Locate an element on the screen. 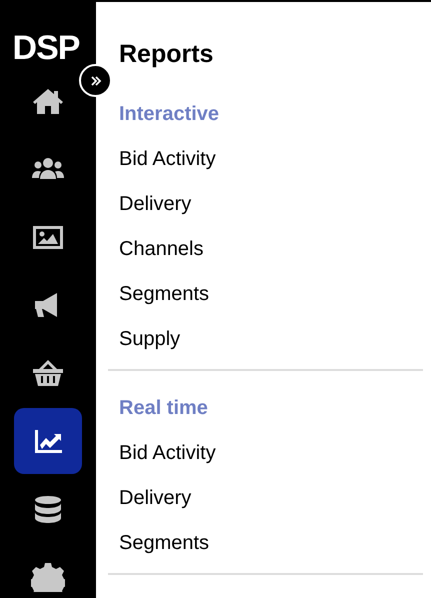 Image resolution: width=431 pixels, height=598 pixels. page-title: Reports is located at coordinates (166, 54).